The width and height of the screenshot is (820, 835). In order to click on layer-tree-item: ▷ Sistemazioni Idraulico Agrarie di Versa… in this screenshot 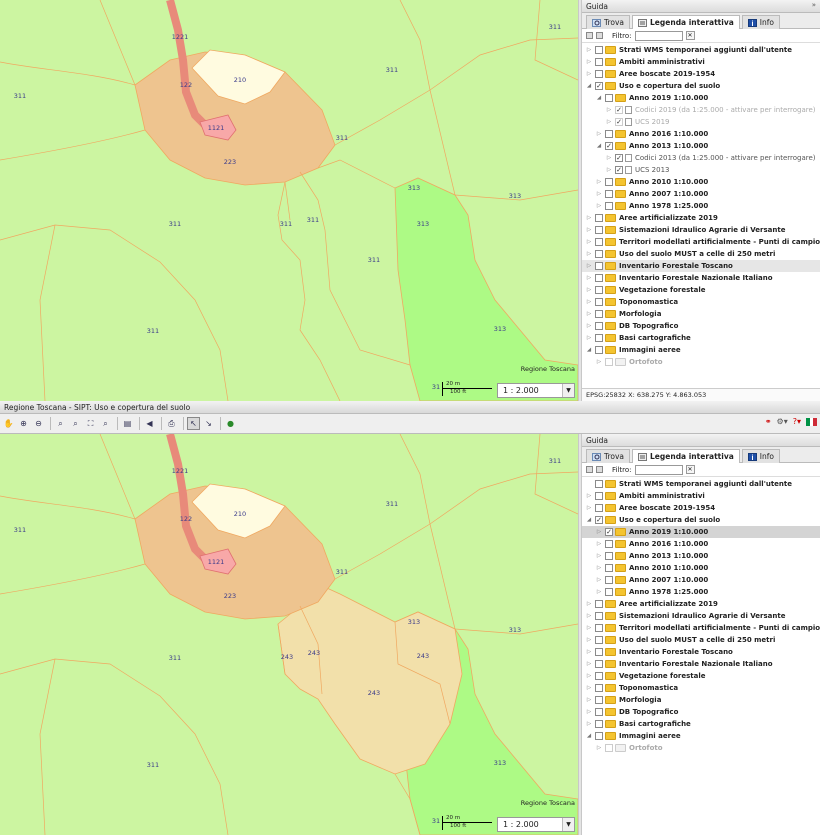, I will do `click(701, 616)`.